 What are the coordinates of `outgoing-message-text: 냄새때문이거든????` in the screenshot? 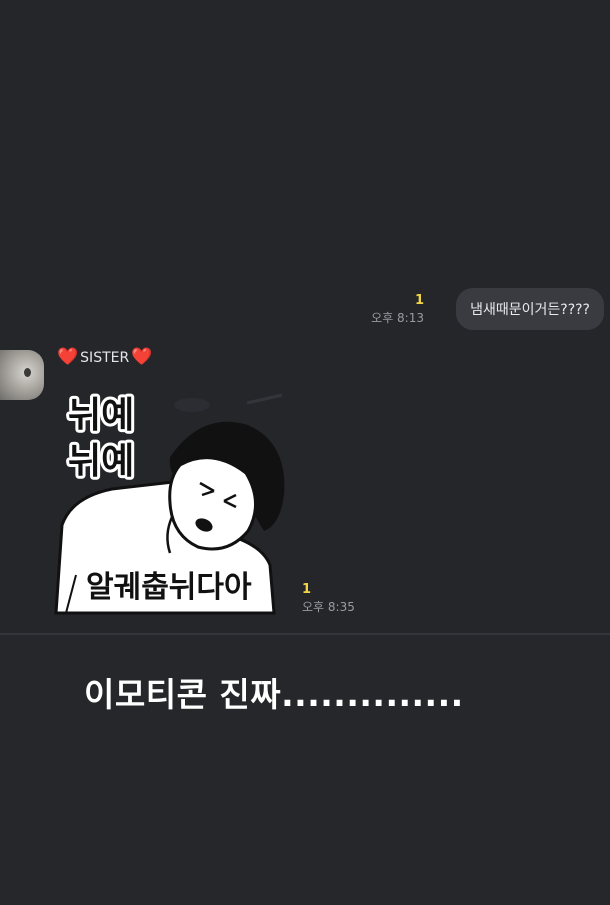 It's located at (530, 310).